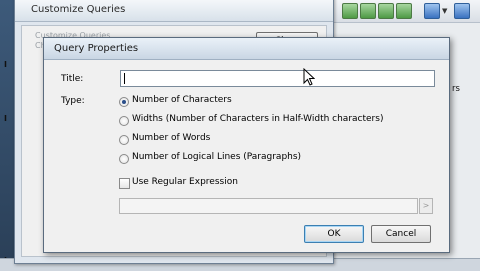  What do you see at coordinates (72, 79) in the screenshot?
I see `title-label: Title:` at bounding box center [72, 79].